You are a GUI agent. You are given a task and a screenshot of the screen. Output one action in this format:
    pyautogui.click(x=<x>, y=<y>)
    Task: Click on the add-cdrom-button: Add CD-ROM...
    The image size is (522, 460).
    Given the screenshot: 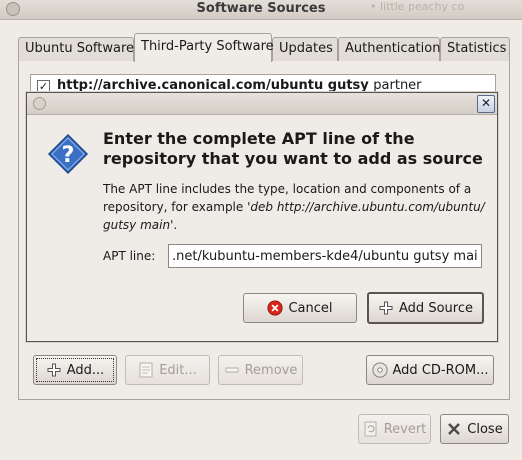 What is the action you would take?
    pyautogui.click(x=430, y=370)
    